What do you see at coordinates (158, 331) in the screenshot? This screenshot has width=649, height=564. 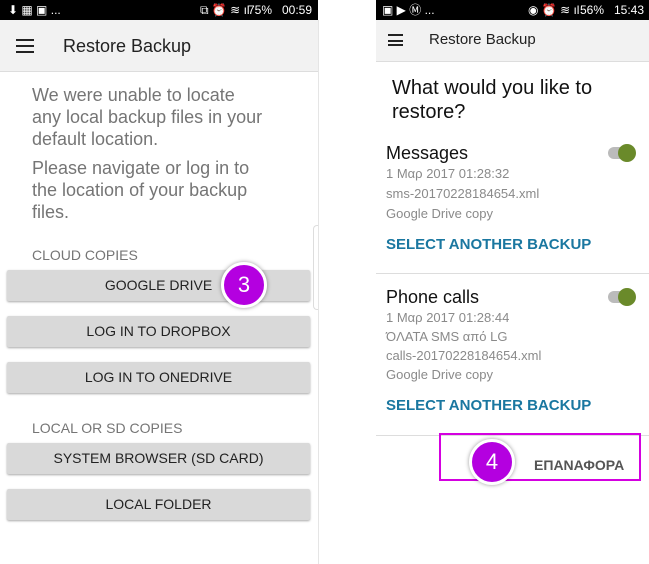 I see `dropbox-button: LOG IN TO DROPBOX` at bounding box center [158, 331].